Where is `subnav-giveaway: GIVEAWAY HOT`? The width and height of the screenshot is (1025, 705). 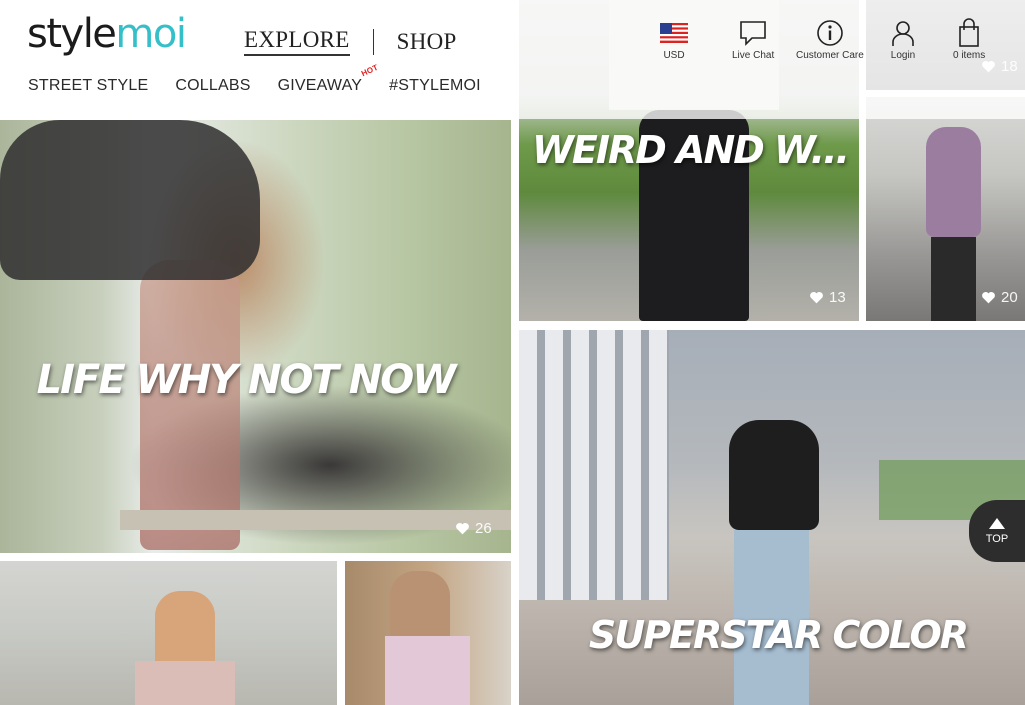 subnav-giveaway: GIVEAWAY HOT is located at coordinates (329, 79).